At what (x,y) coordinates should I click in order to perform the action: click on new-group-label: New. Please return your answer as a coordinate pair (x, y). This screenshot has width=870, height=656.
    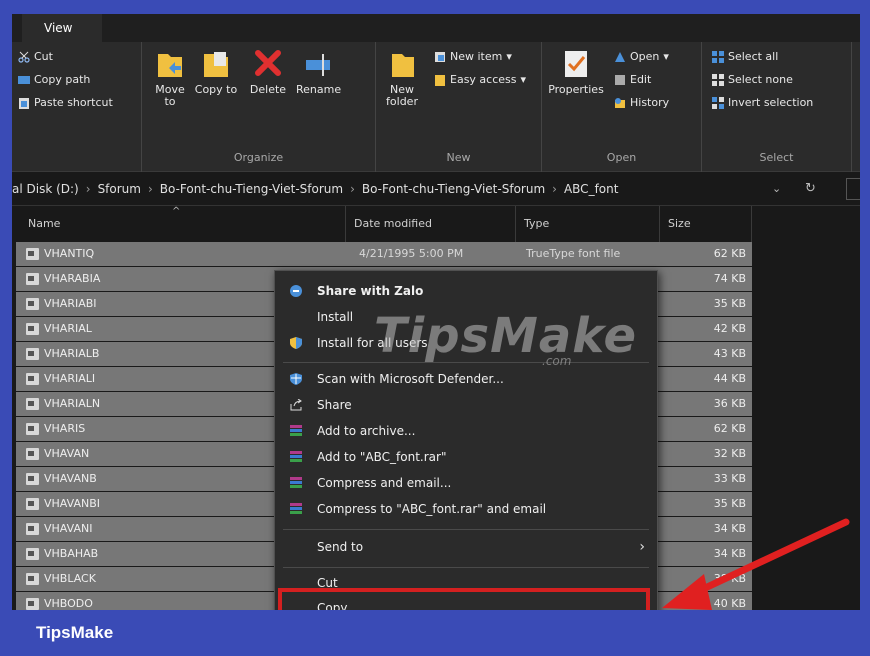
    Looking at the image, I should click on (458, 157).